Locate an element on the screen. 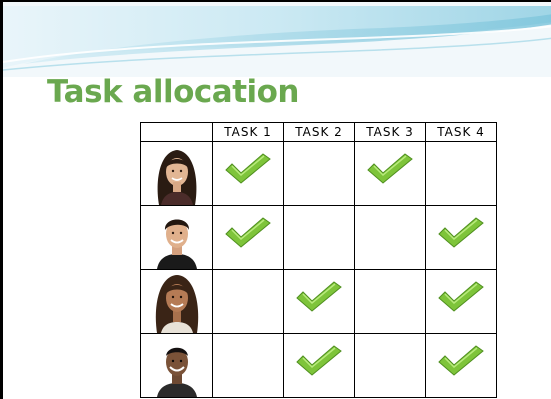  header-task-4: TASK 4 is located at coordinates (461, 132).